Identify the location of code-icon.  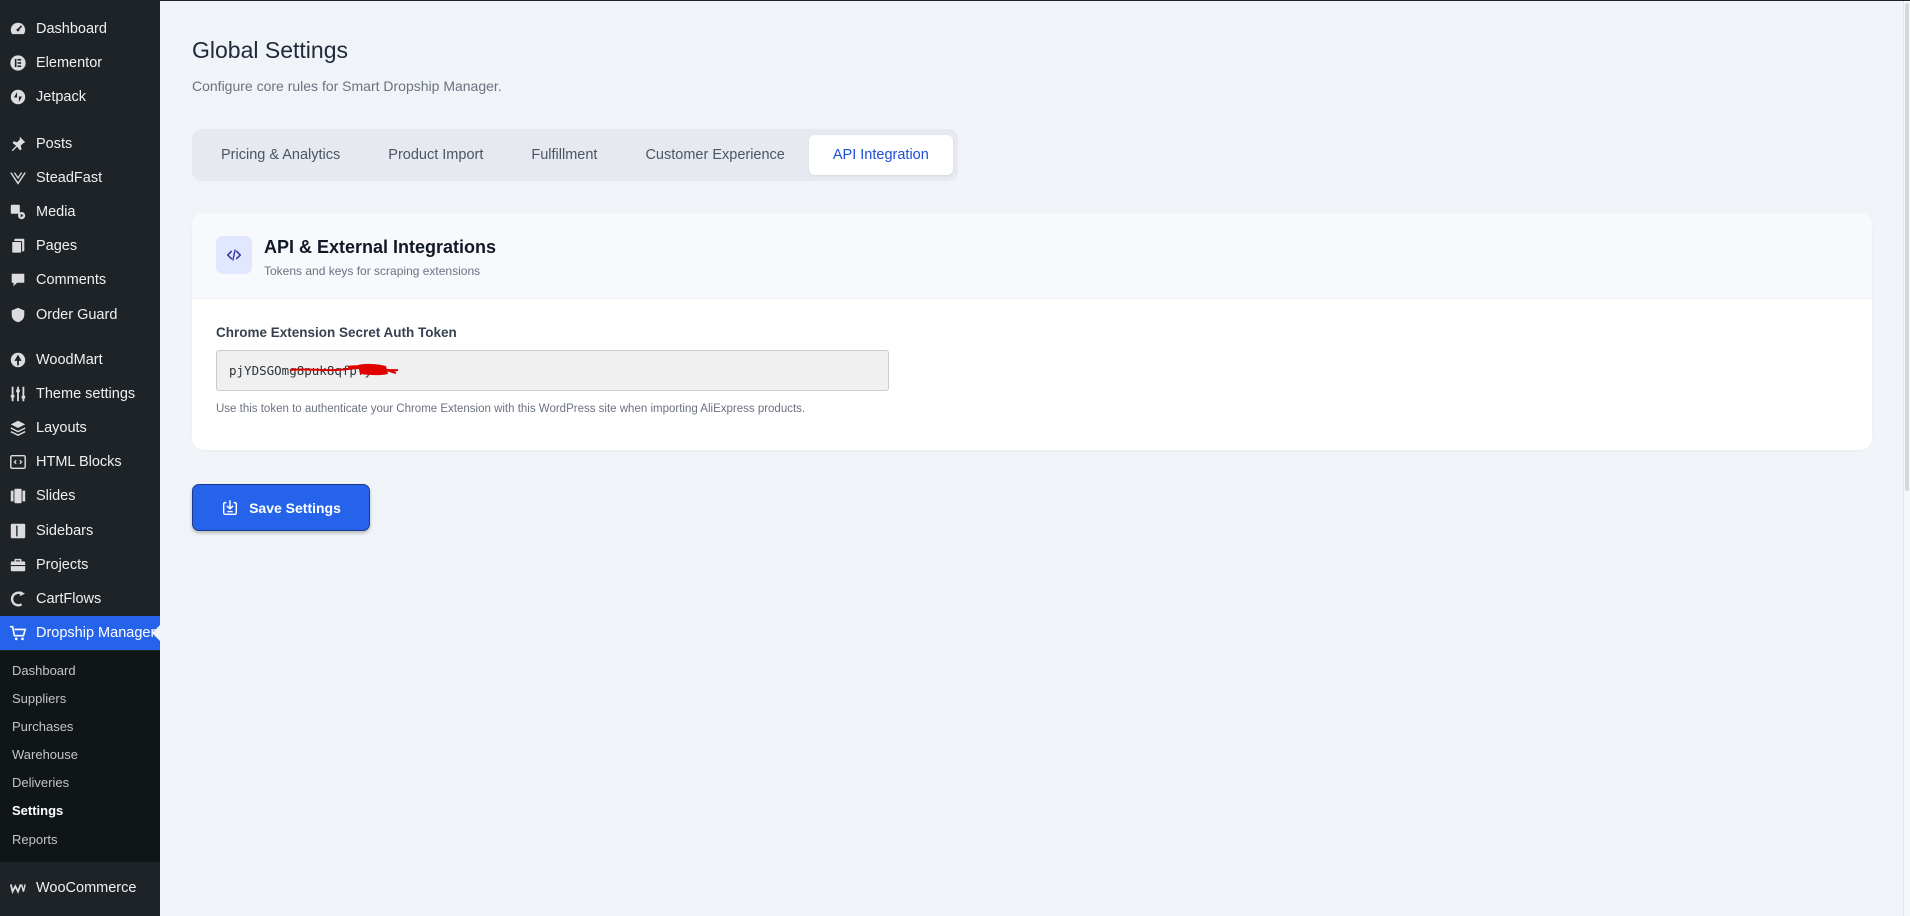
(234, 255).